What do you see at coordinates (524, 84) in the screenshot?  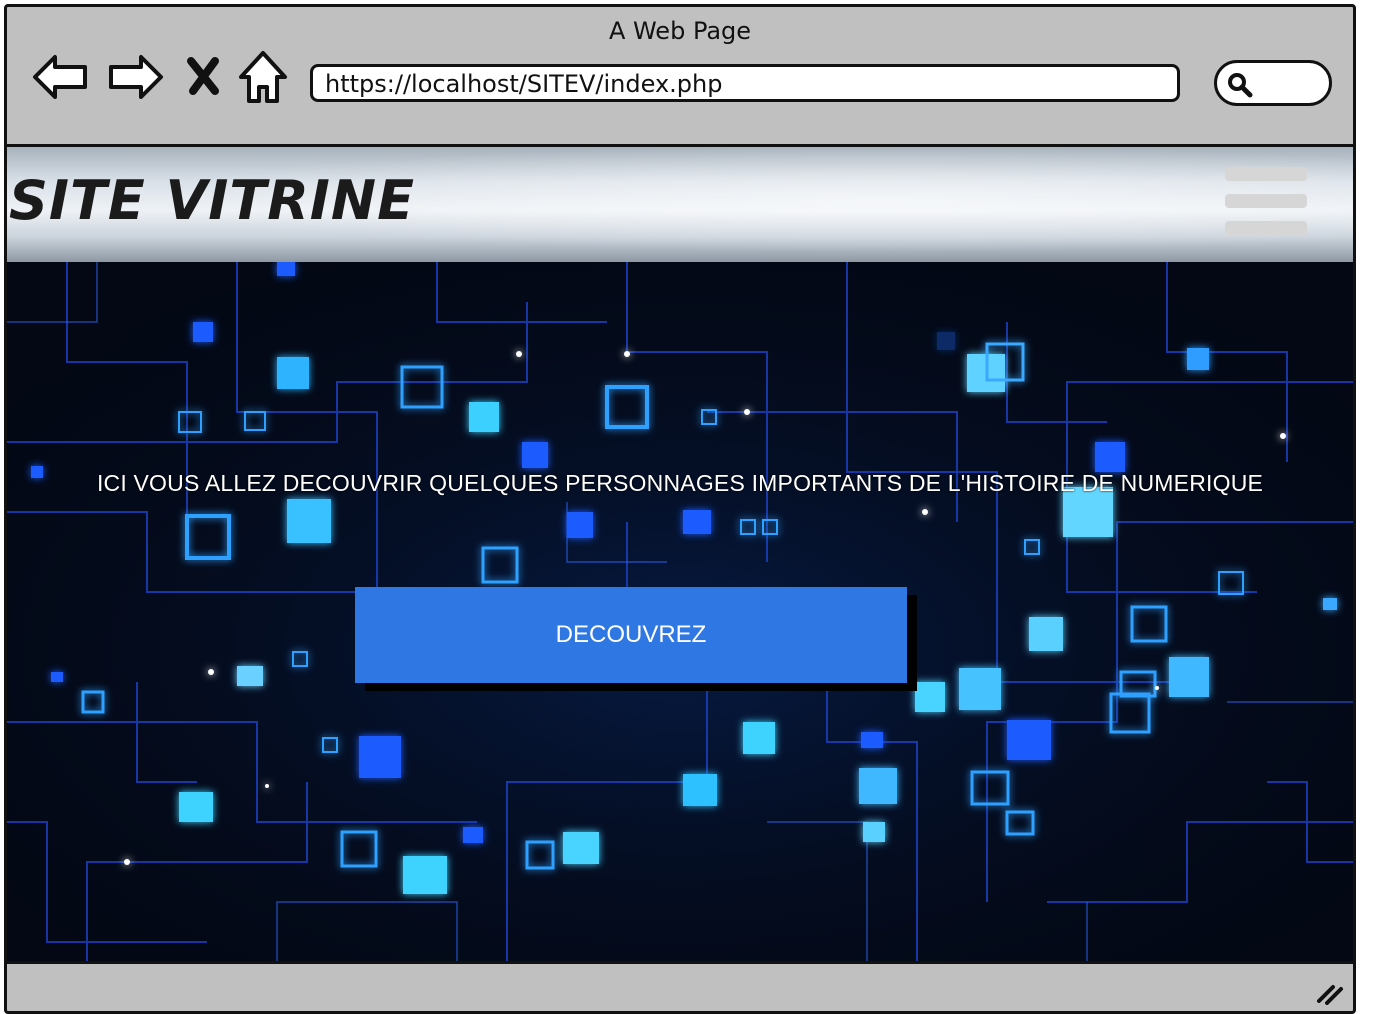 I see `address-url: https://localhost/SITEV/index.php` at bounding box center [524, 84].